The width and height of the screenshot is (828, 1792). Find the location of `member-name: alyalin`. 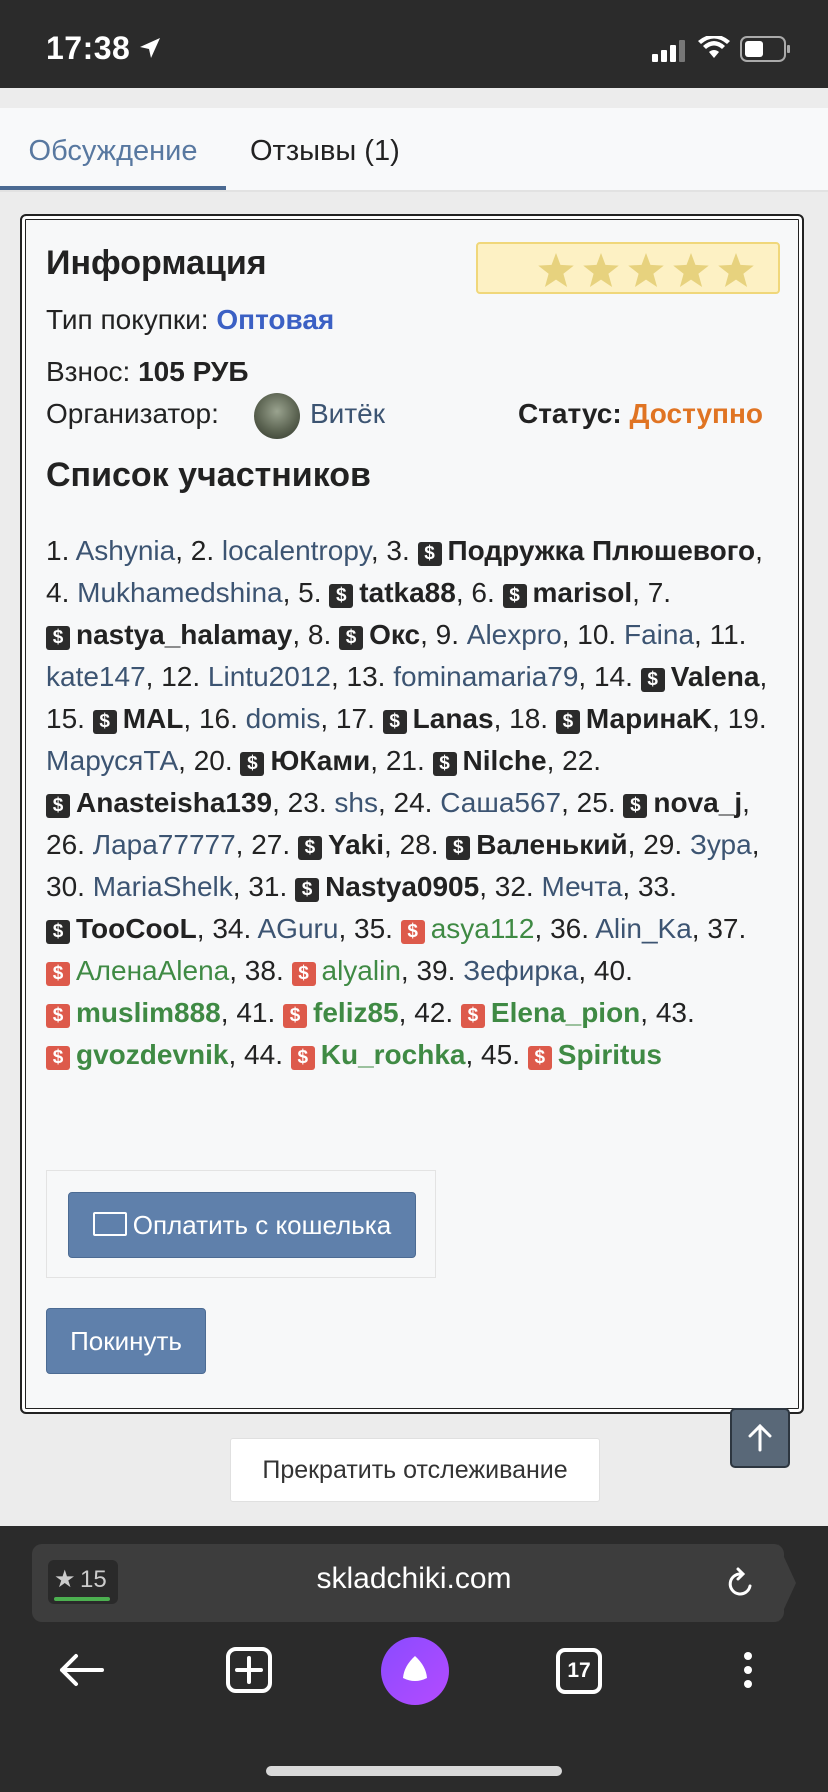

member-name: alyalin is located at coordinates (361, 970).